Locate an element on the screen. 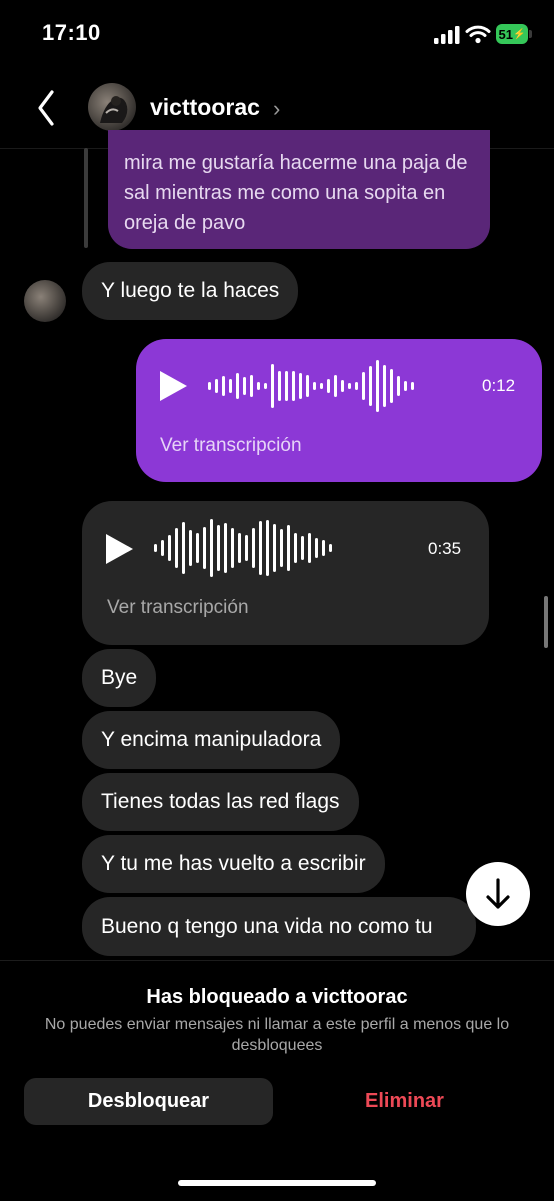 The image size is (554, 1201). message-bubble: Bueno q tengo una vida no como tu is located at coordinates (279, 926).